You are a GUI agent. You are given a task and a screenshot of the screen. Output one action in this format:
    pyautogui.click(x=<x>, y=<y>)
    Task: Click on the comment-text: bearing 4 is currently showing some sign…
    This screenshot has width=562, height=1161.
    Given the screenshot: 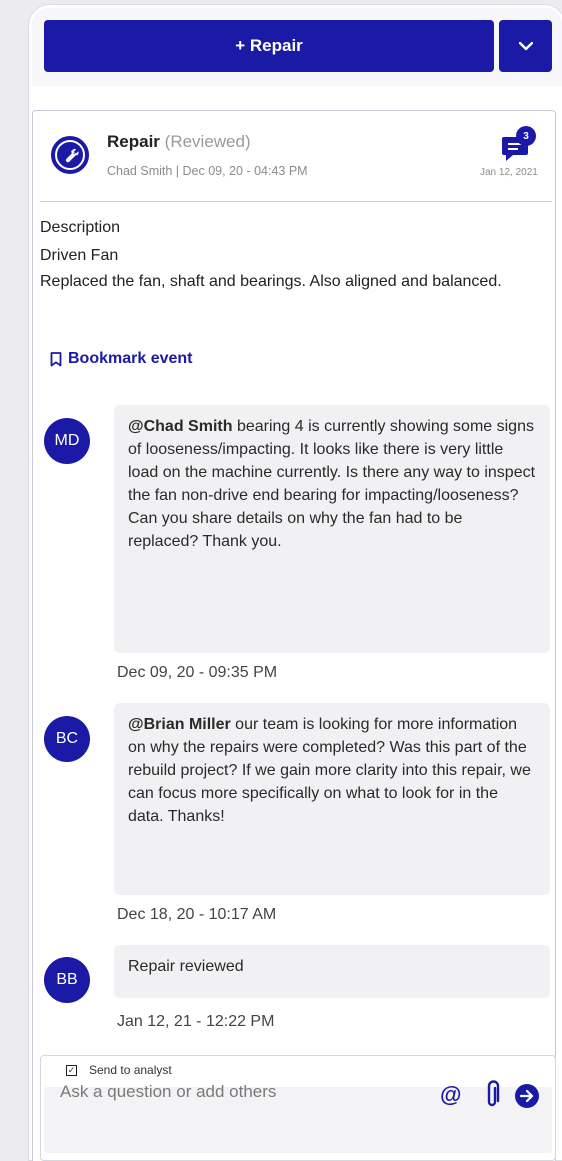 What is the action you would take?
    pyautogui.click(x=332, y=484)
    